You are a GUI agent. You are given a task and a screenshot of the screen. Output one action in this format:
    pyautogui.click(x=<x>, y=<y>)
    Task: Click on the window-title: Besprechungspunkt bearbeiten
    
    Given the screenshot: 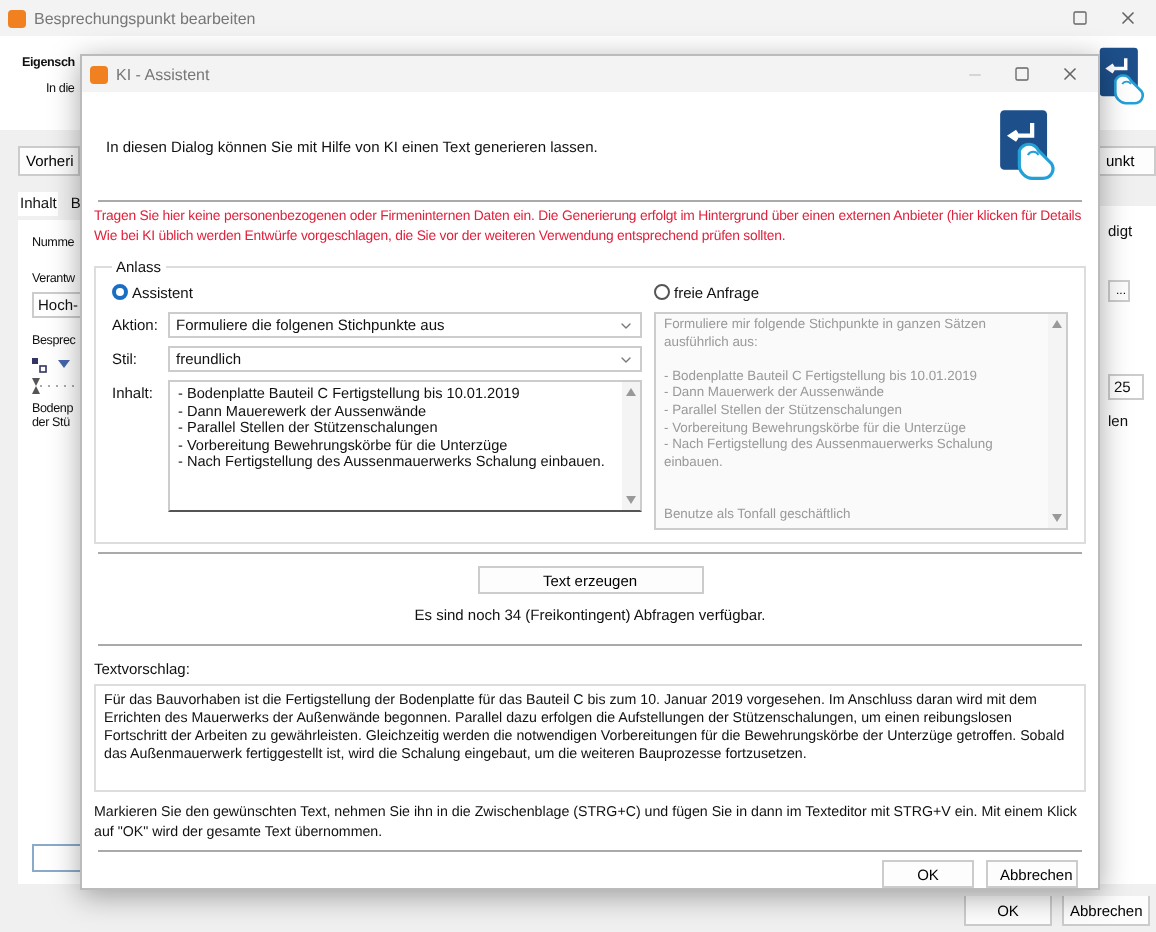 What is the action you would take?
    pyautogui.click(x=145, y=18)
    